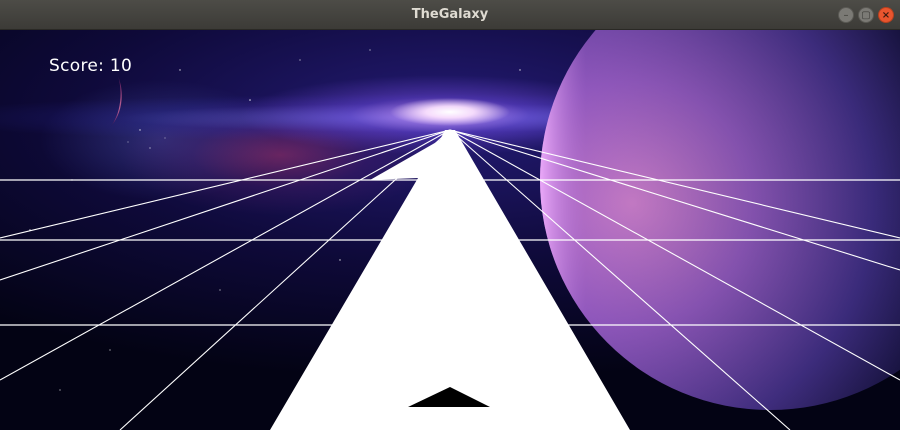  Describe the element at coordinates (846, 15) in the screenshot. I see `minimize-button: –` at that location.